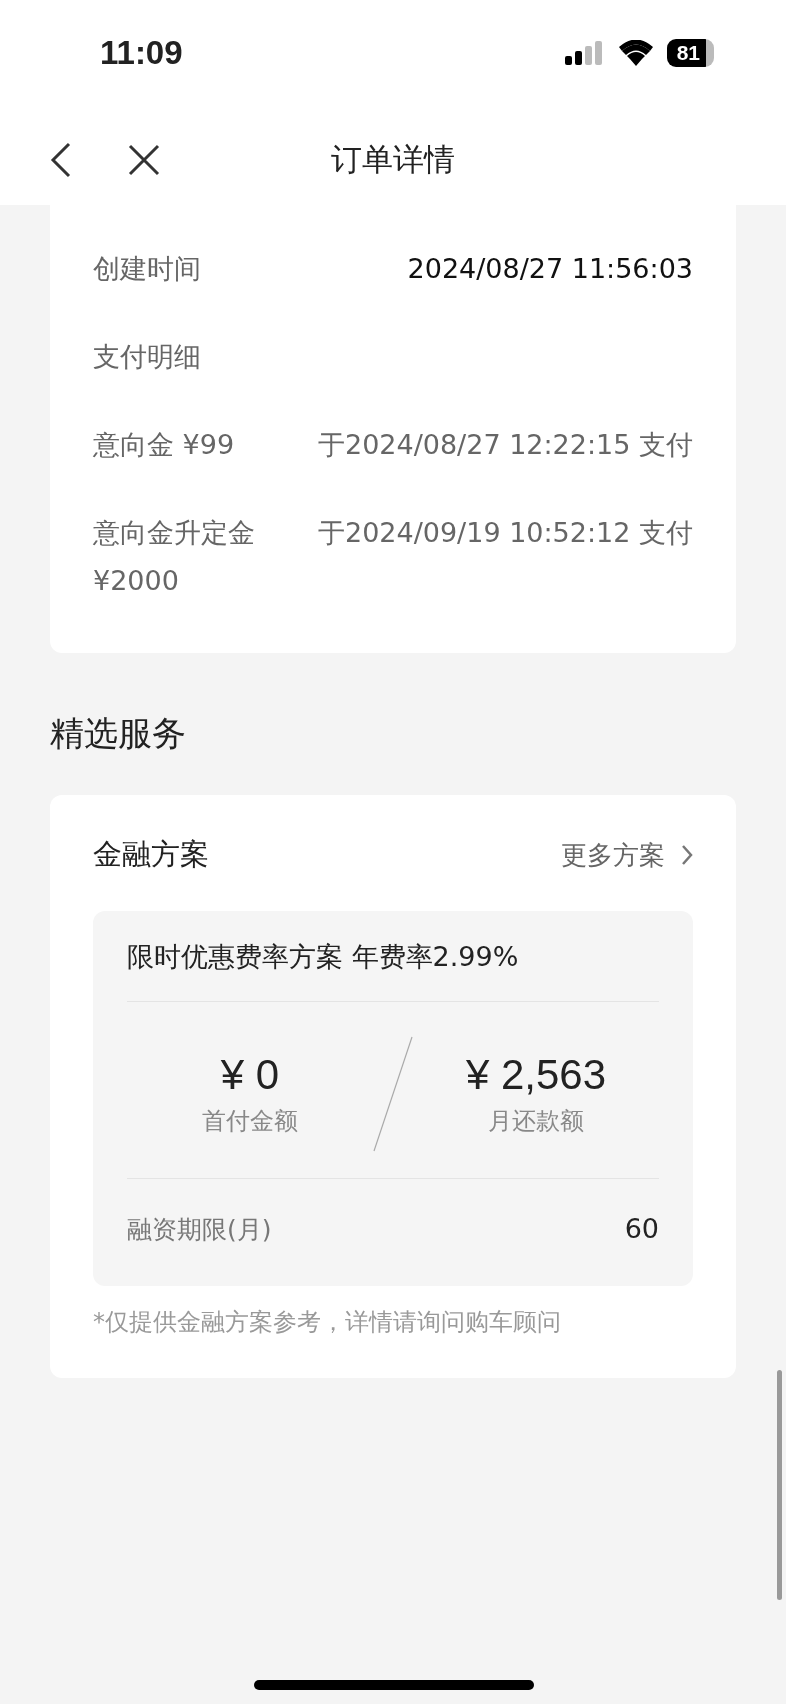  Describe the element at coordinates (250, 1121) in the screenshot. I see `amount-label: 首付金额` at that location.